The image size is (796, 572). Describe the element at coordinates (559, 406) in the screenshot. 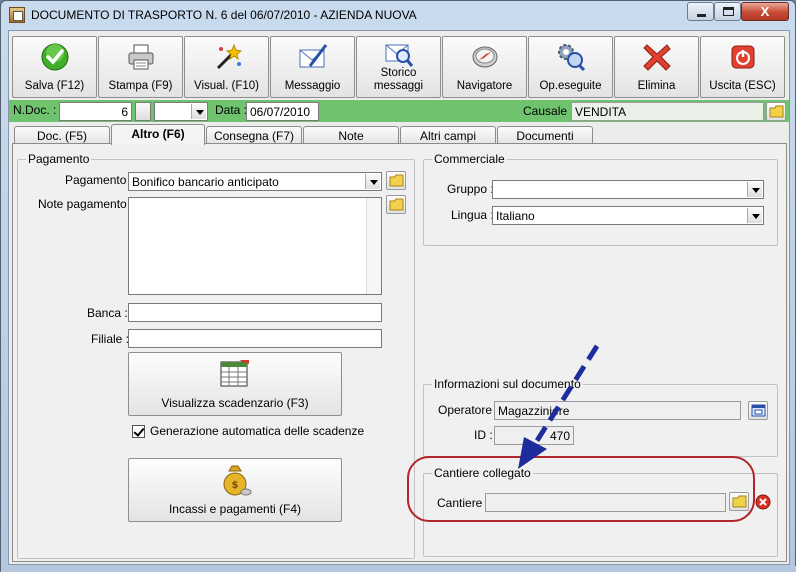

I see `annotation-arrow` at that location.